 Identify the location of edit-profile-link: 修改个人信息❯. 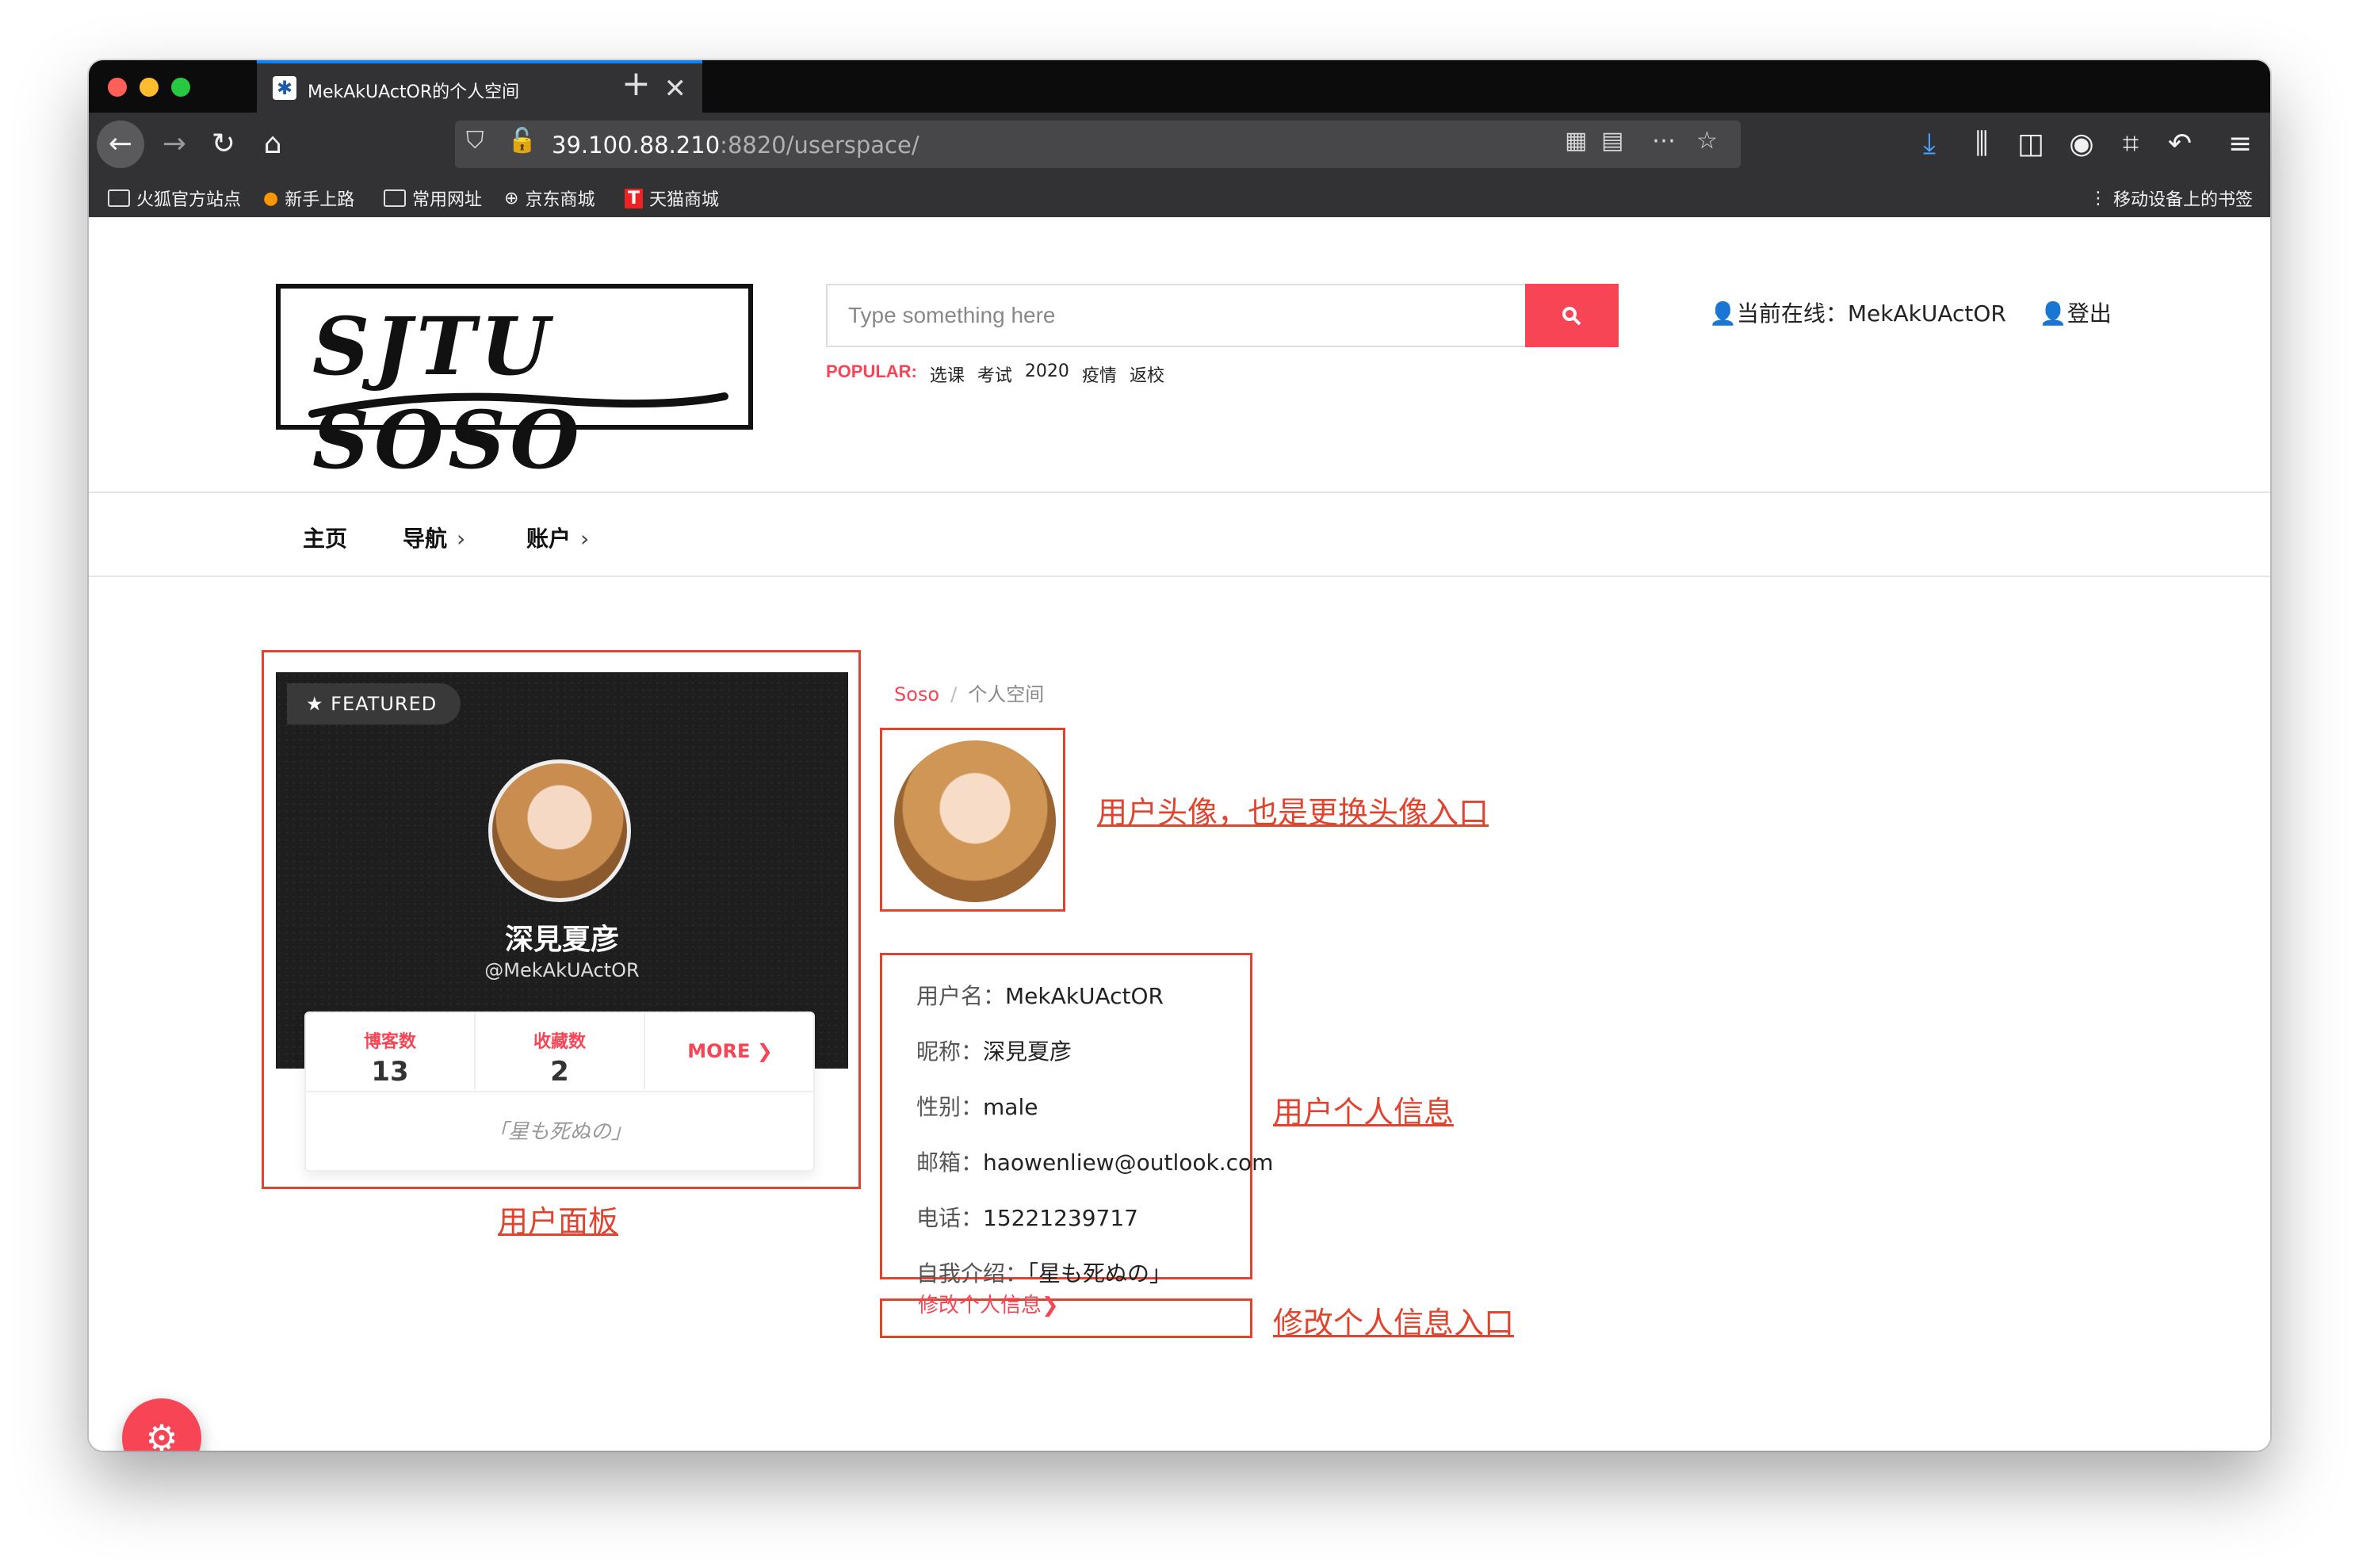
(988, 1304).